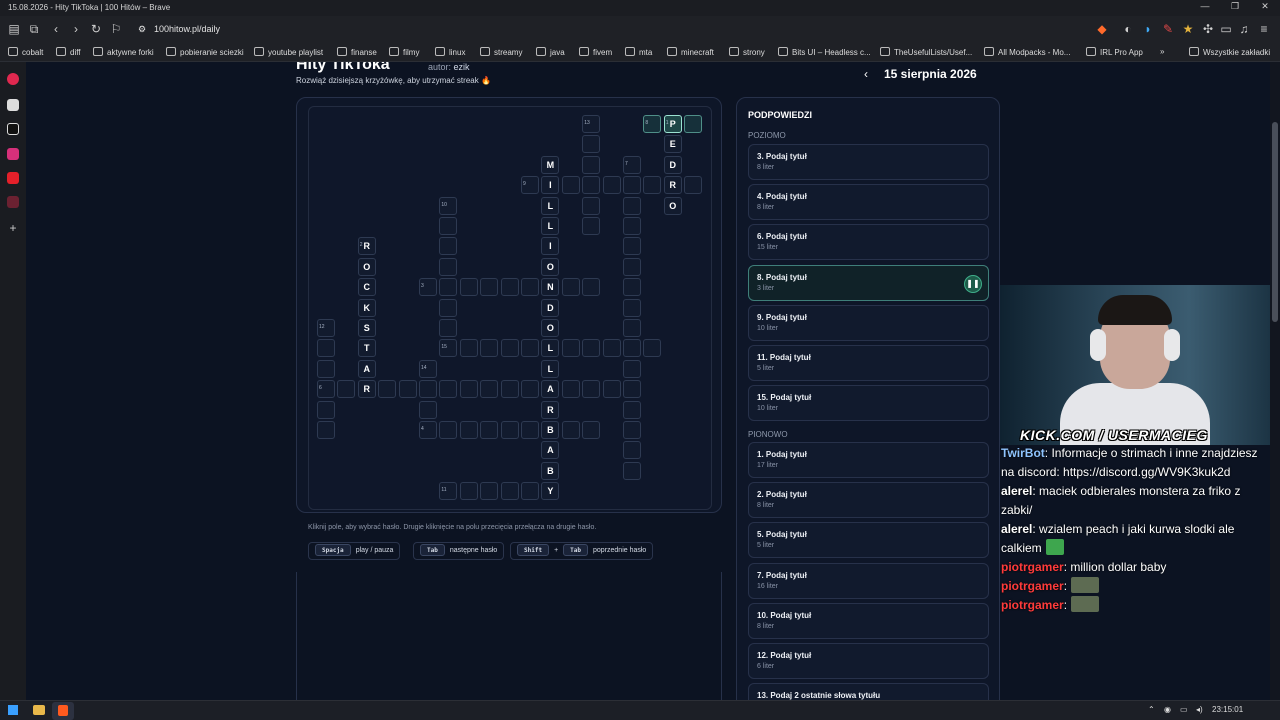 The width and height of the screenshot is (1280, 720). I want to click on clue-item: 8. Podaj tytuł 3 liter ❚❚, so click(868, 282).